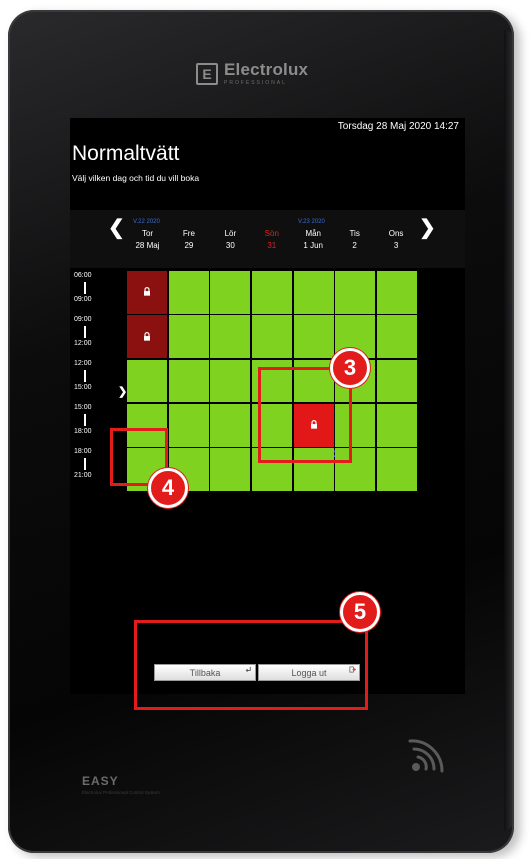  I want to click on time-end-label: 09:00, so click(83, 299).